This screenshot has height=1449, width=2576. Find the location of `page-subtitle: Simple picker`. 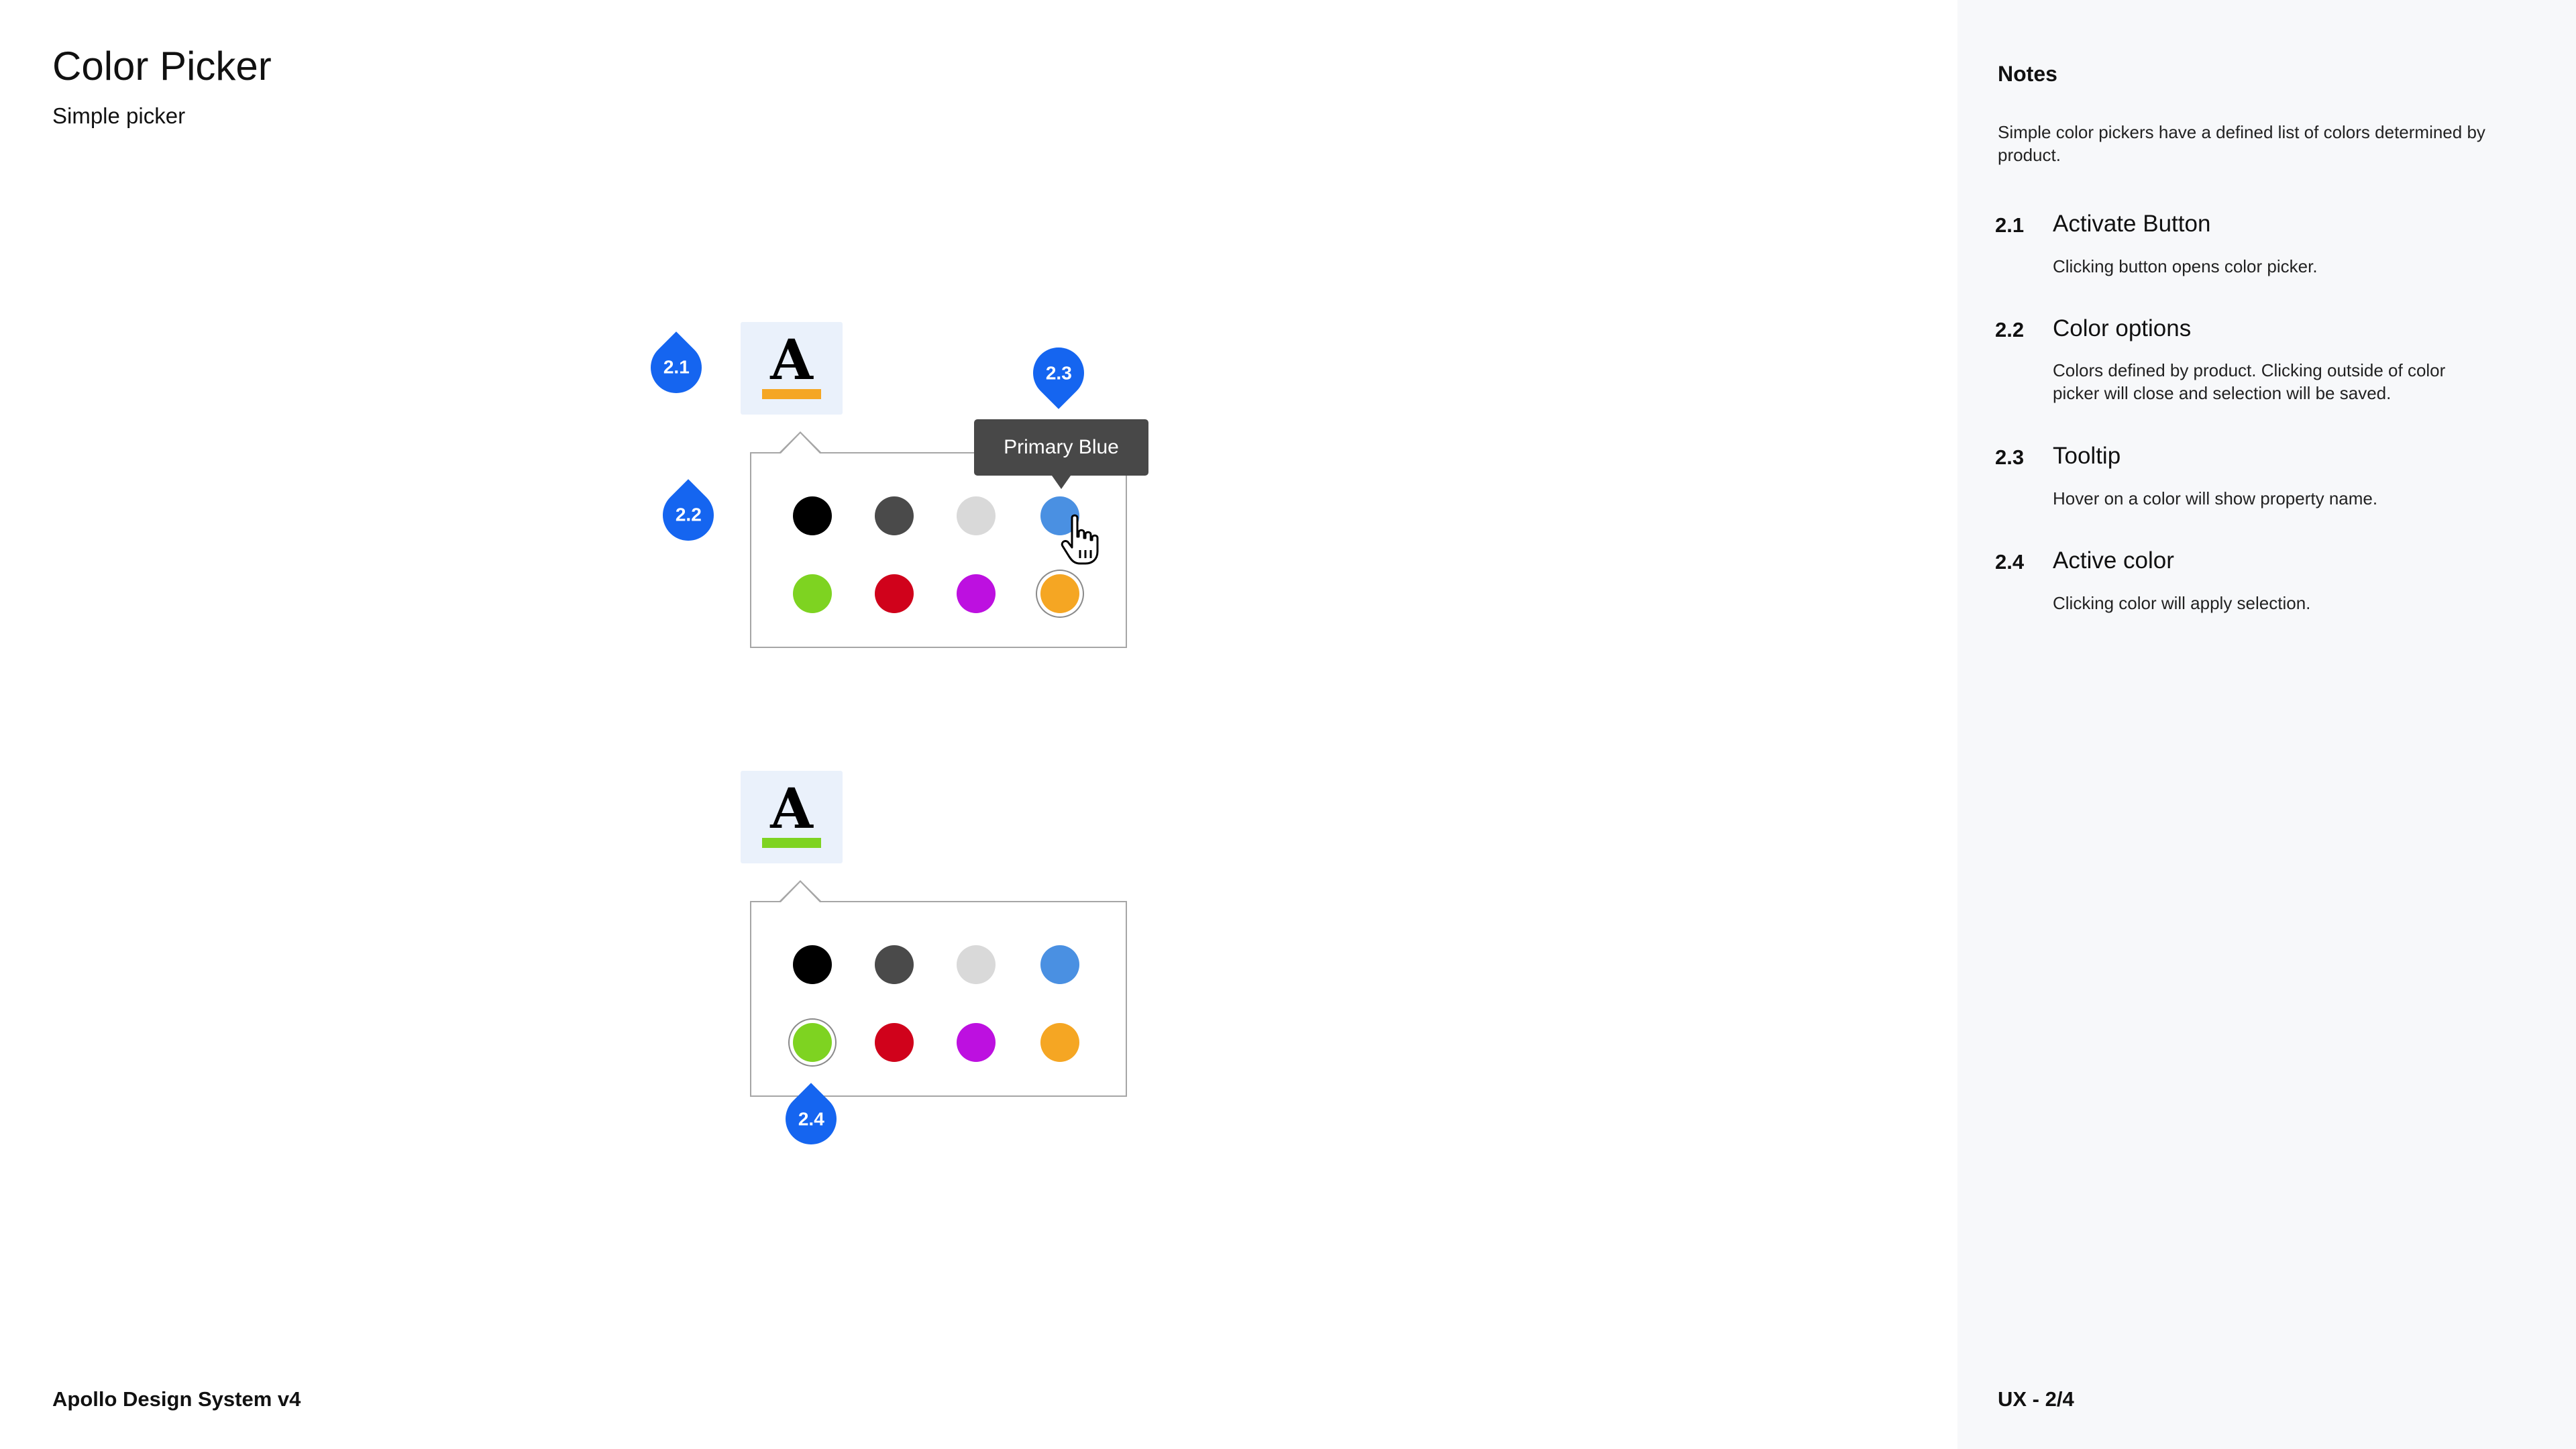

page-subtitle: Simple picker is located at coordinates (119, 115).